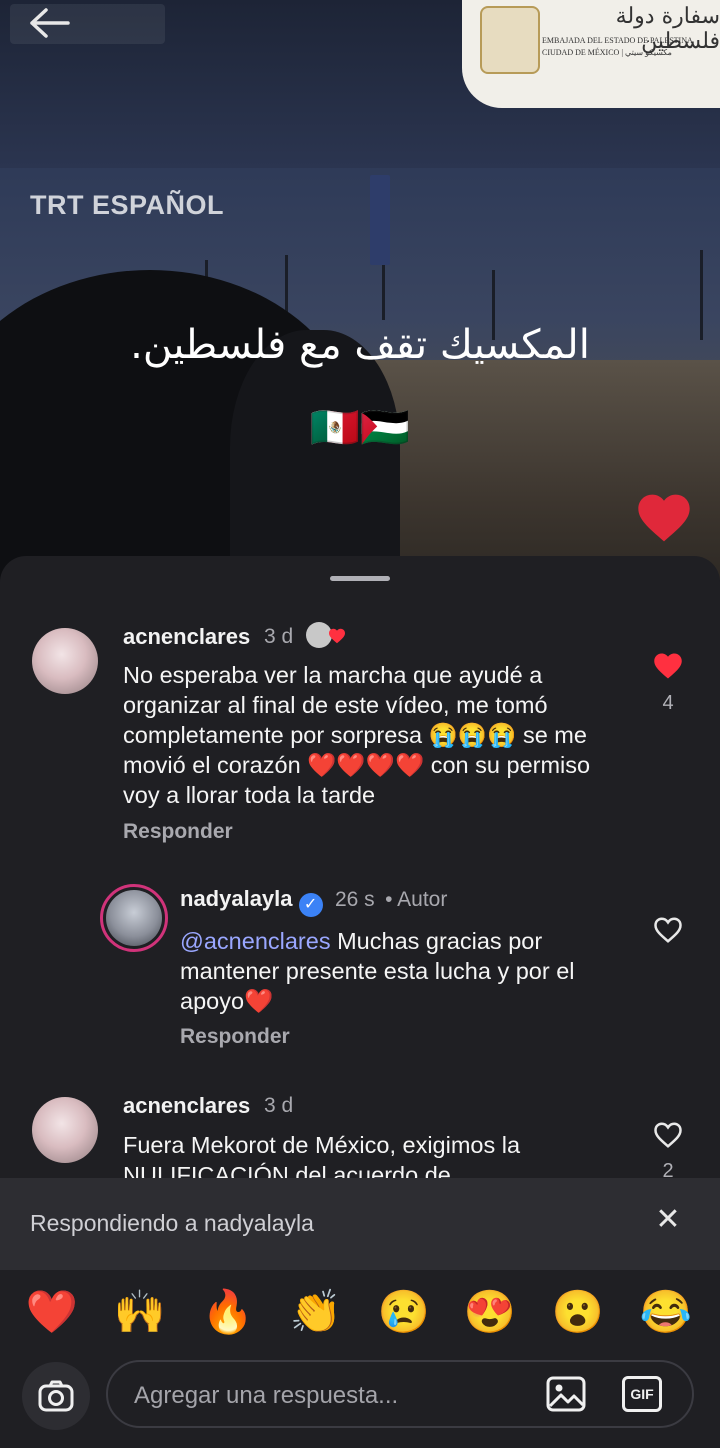 The image size is (720, 1448). I want to click on comment-input-bar: Agregar una respuesta... GIF, so click(360, 1399).